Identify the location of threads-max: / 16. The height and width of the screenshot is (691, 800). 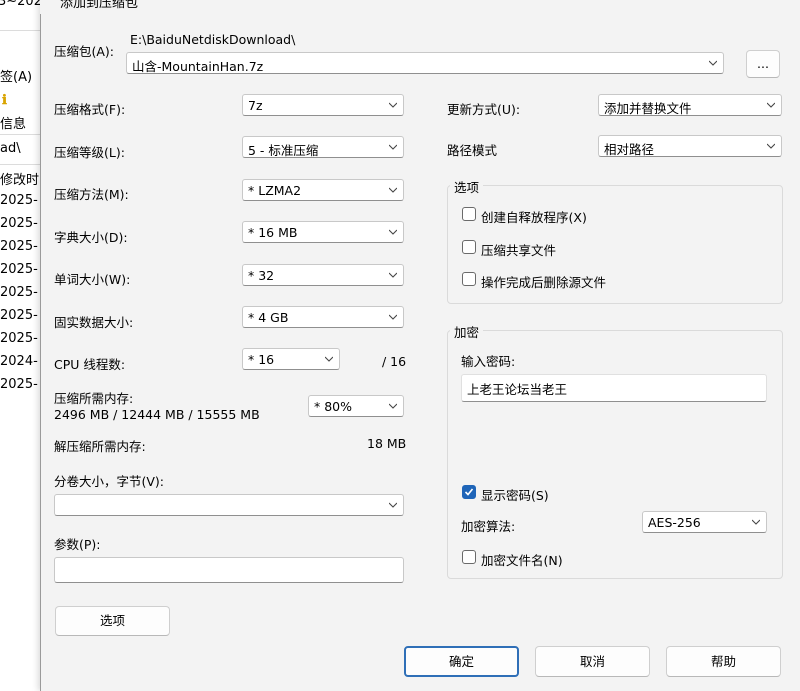
(394, 361).